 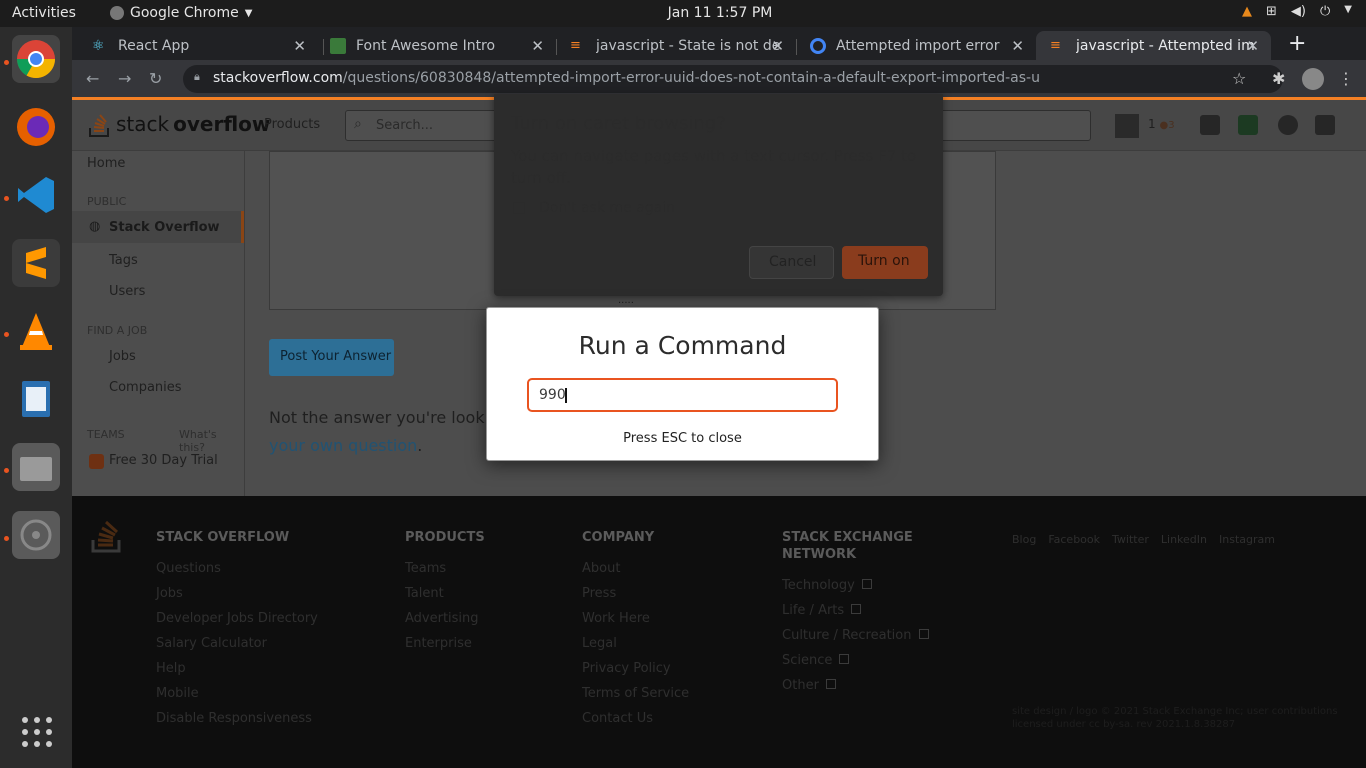 I want to click on footer-logo-icon, so click(x=108, y=535).